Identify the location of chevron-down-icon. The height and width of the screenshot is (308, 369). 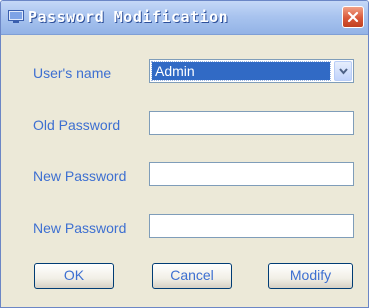
(343, 71).